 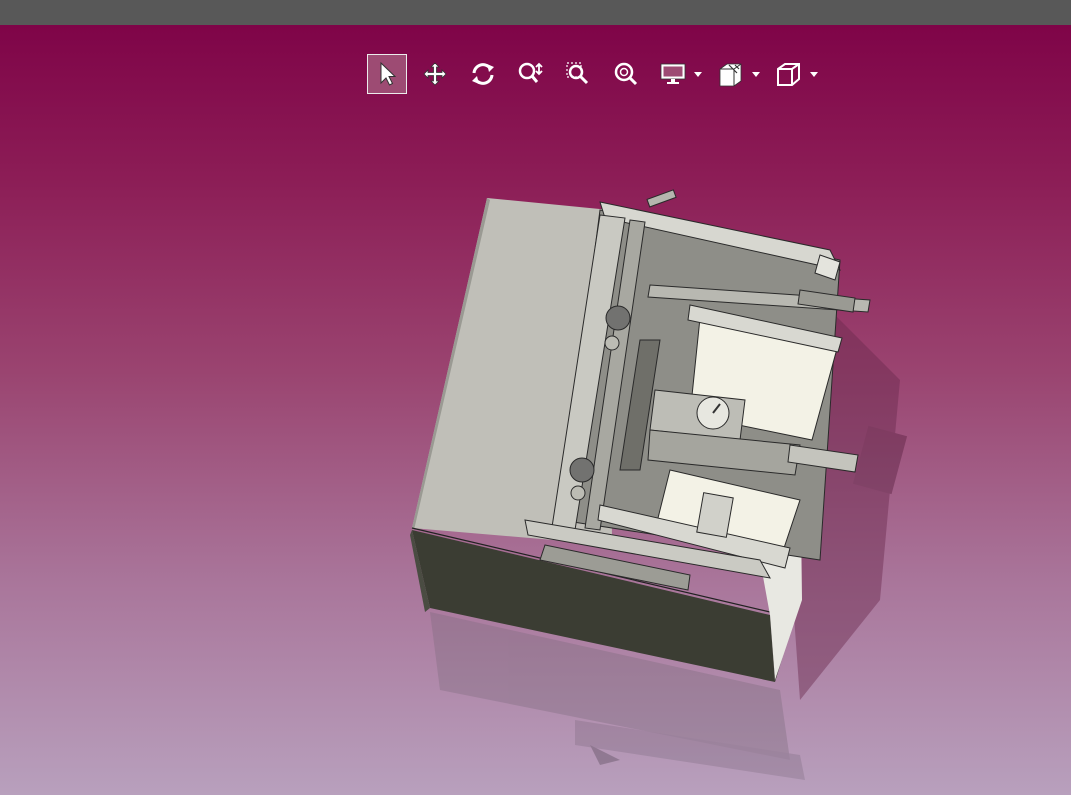 I want to click on pan-tool-button, so click(x=435, y=74).